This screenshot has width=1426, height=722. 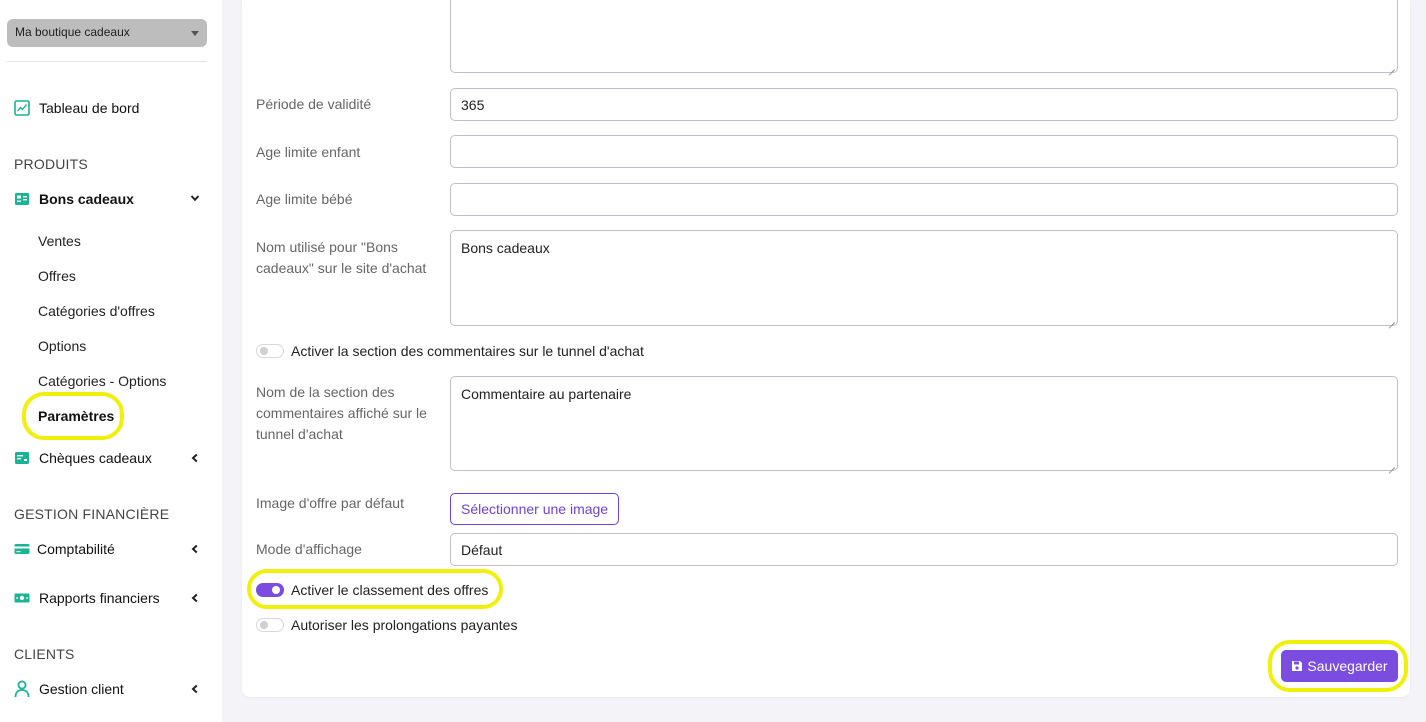 I want to click on validity-period-input: 365, so click(x=924, y=104).